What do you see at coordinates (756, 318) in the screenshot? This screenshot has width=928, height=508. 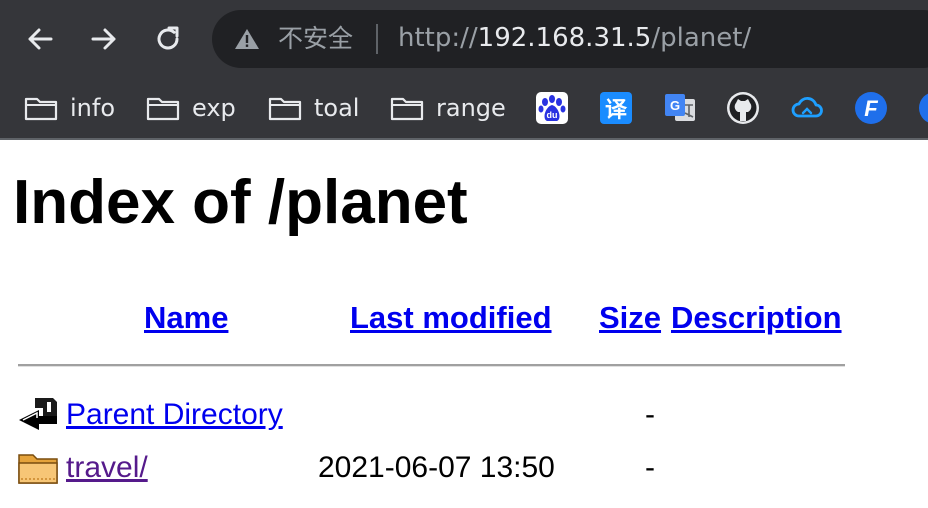 I see `sort-by-description-link: Description` at bounding box center [756, 318].